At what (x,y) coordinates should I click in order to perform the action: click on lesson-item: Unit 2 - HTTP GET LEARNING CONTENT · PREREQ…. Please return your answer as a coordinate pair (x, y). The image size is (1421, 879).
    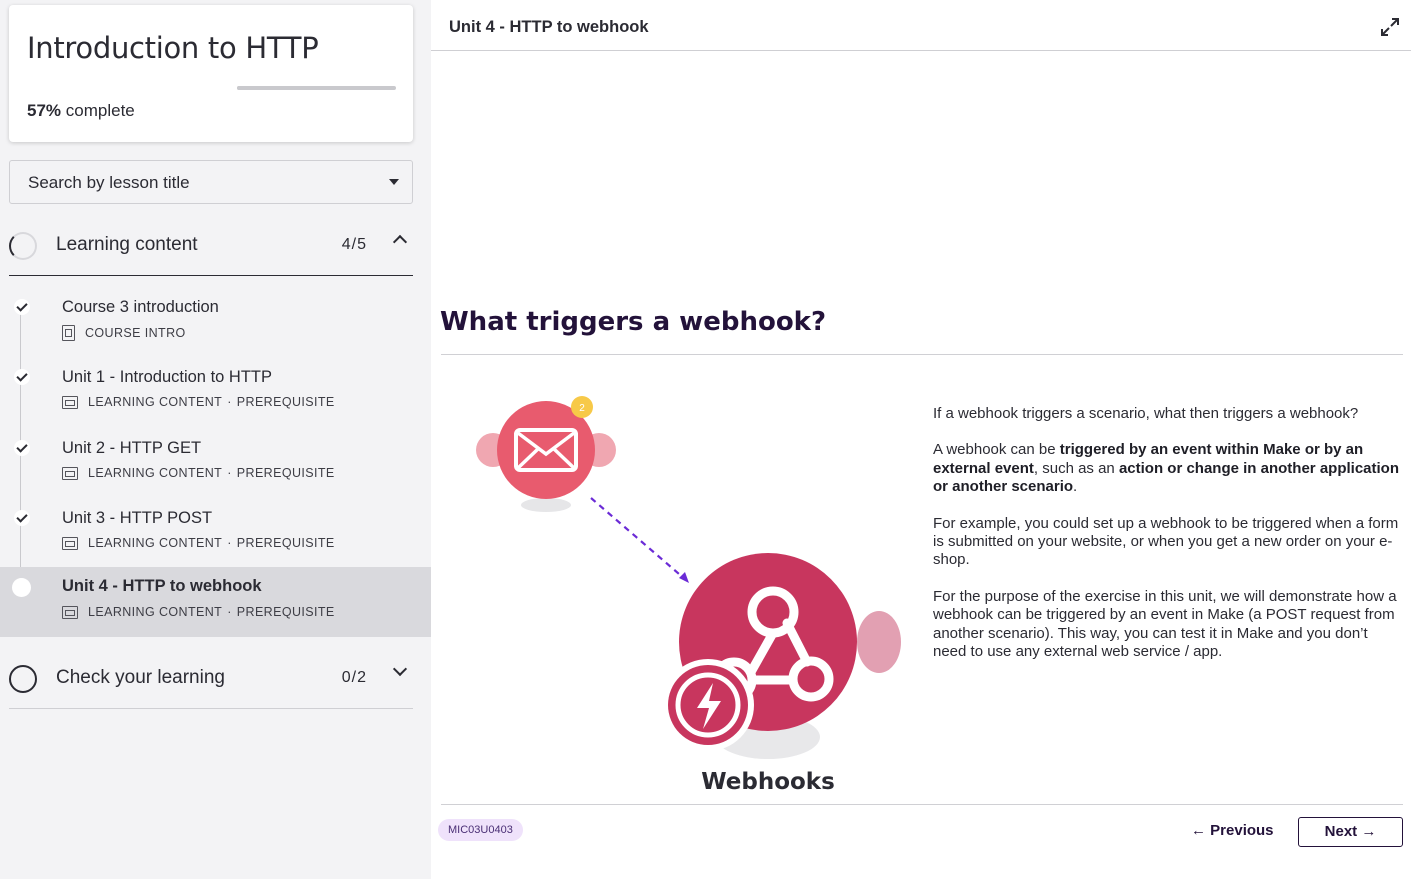
    Looking at the image, I should click on (215, 471).